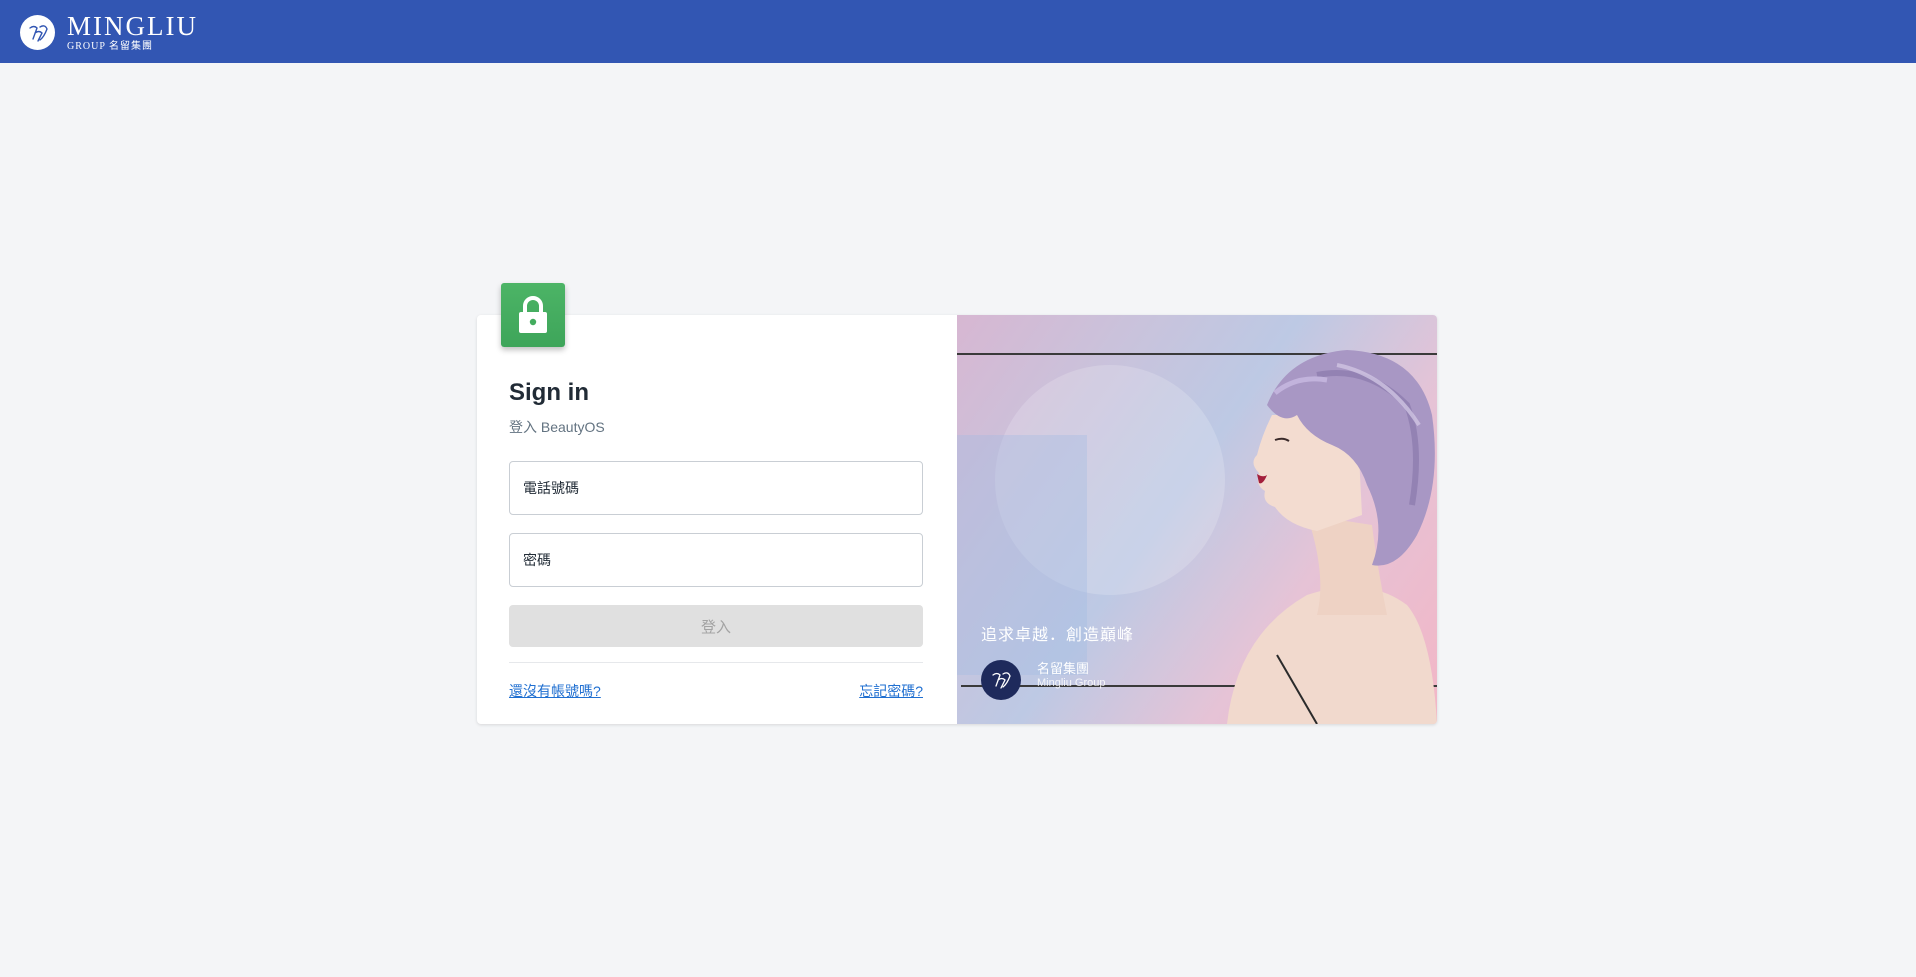 The image size is (1916, 977). I want to click on promo-banner: 追求卓越．創造巔峰 名留集團 Mingliu Group, so click(1197, 519).